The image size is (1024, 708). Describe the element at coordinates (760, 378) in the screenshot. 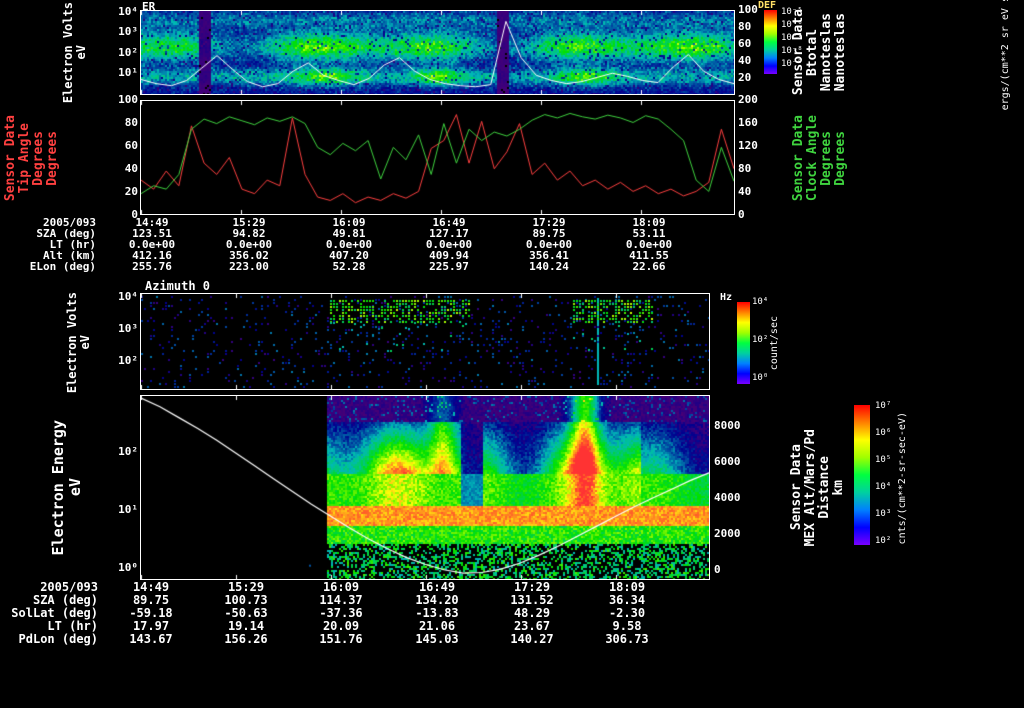

I see `azimuth-colorbar-tick: 10⁰` at that location.